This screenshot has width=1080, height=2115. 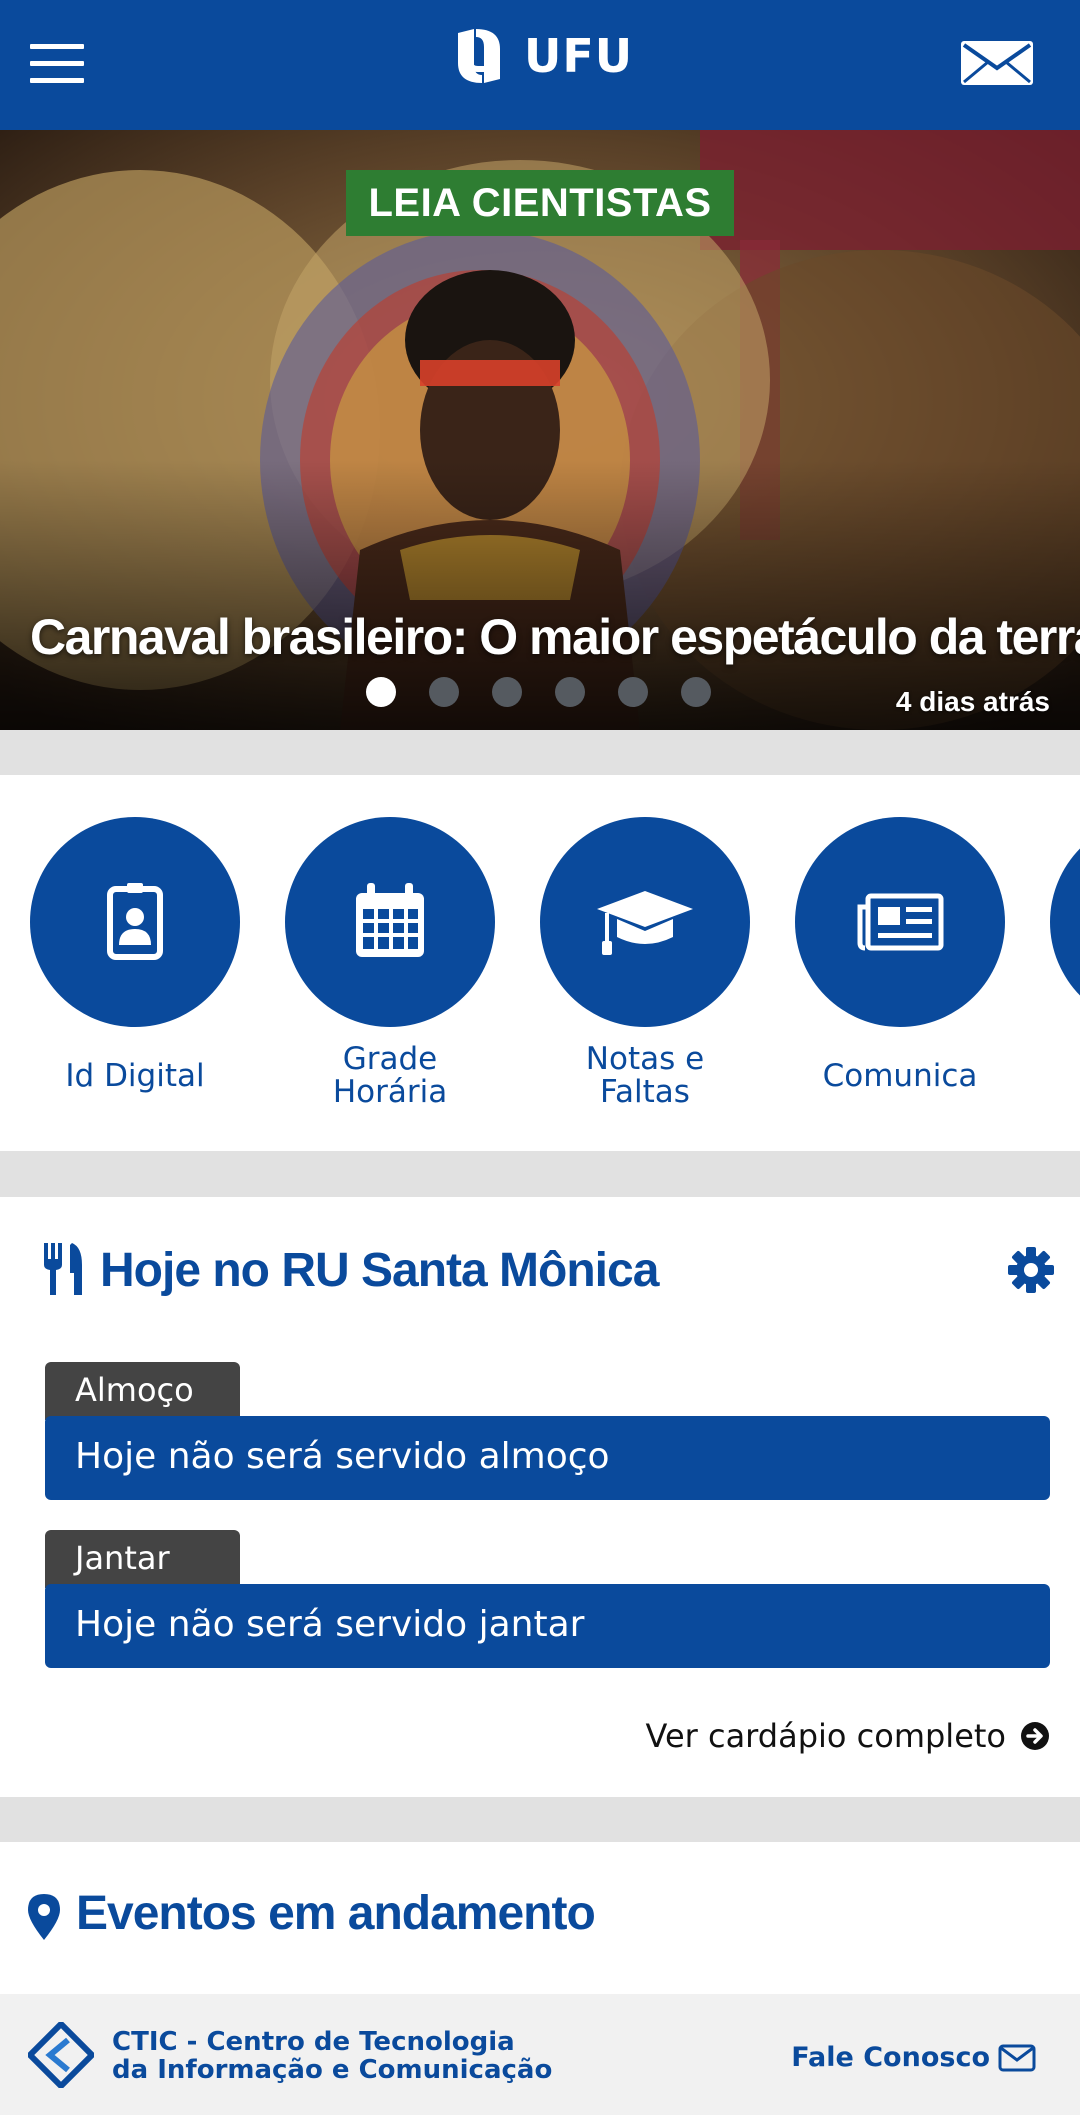 I want to click on fale-conosco-link: Fale Conosco, so click(x=913, y=2057).